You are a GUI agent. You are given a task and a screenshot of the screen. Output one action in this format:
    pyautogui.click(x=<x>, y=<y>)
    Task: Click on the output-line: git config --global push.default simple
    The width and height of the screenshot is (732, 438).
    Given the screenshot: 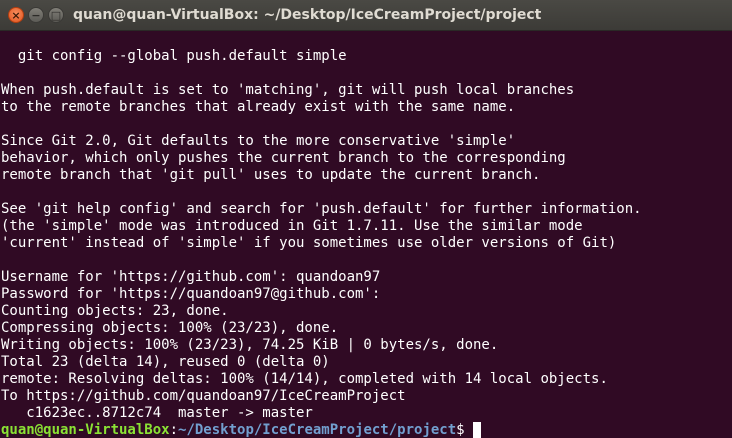 What is the action you would take?
    pyautogui.click(x=174, y=56)
    